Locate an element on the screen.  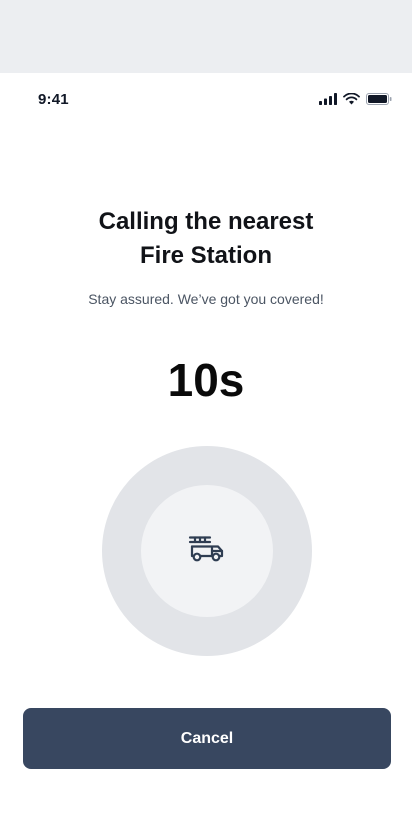
status-bar: 9:41 is located at coordinates (206, 98).